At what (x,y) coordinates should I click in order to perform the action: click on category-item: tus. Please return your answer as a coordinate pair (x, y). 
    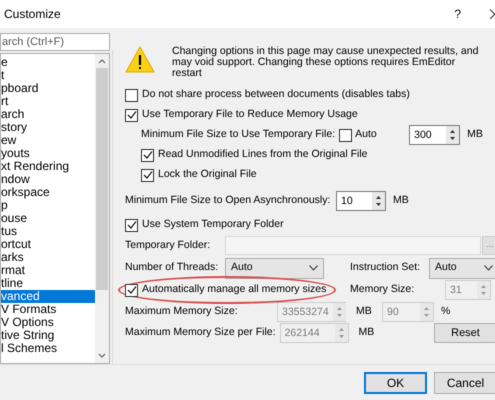
    Looking at the image, I should click on (48, 231).